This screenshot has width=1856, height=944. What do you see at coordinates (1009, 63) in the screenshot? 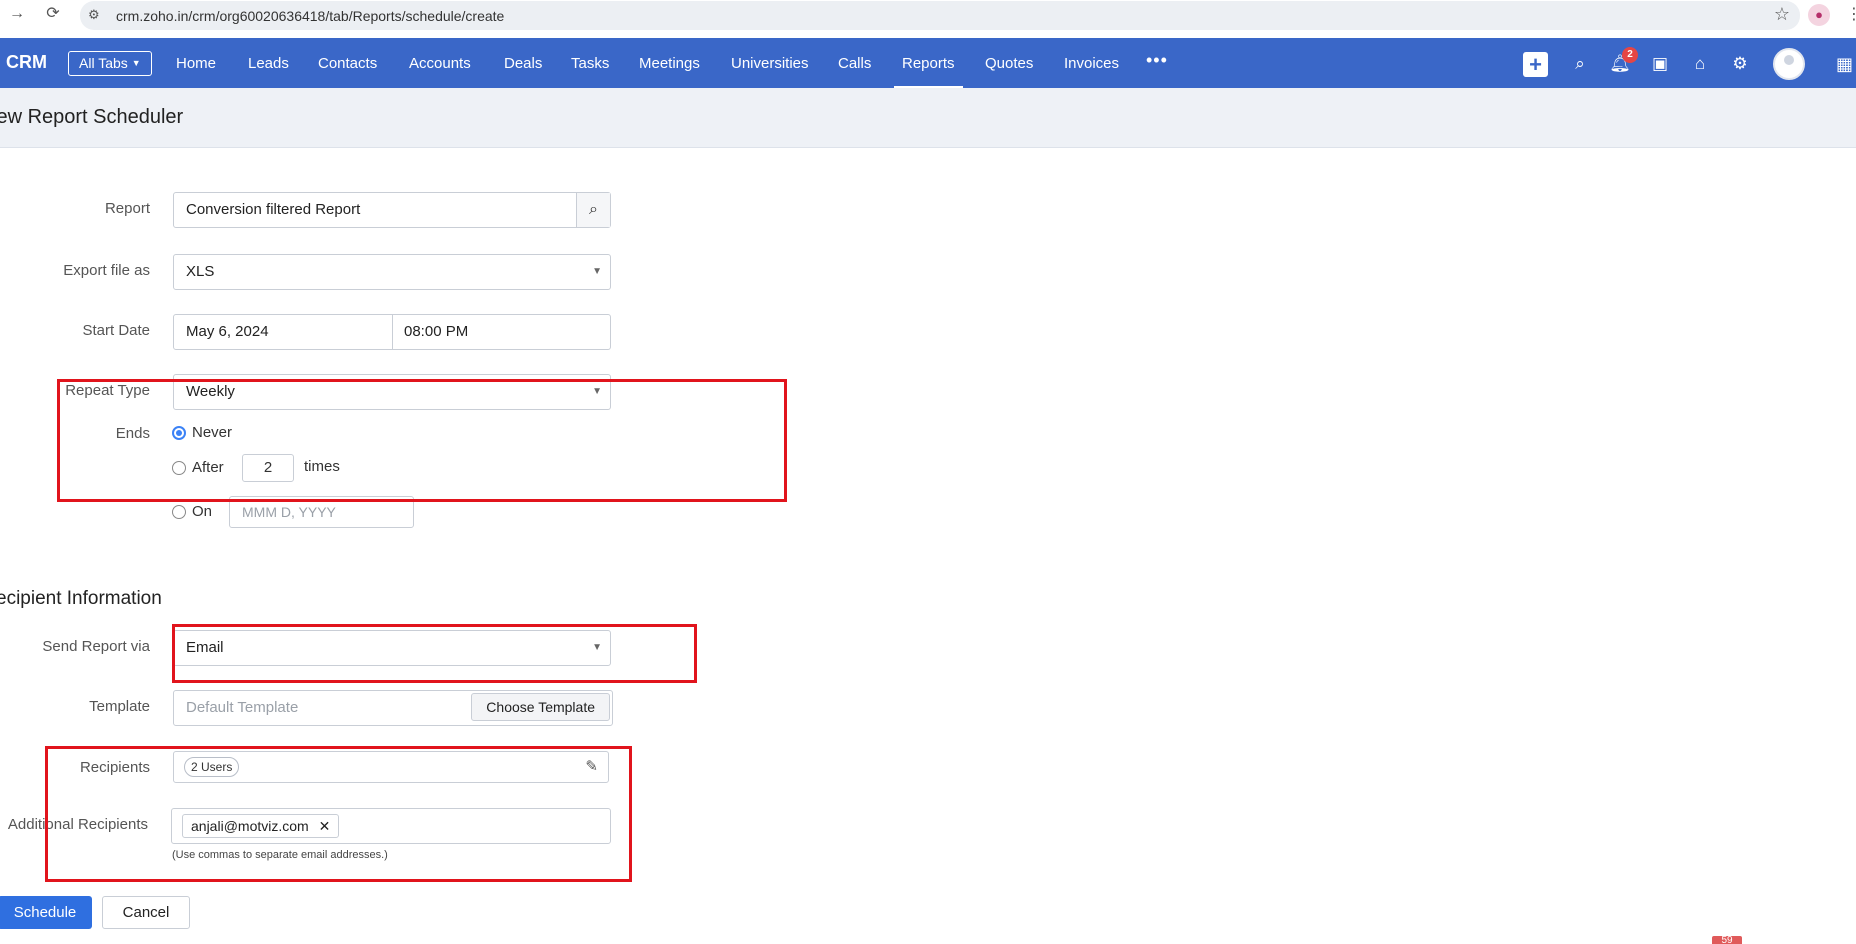
I see `tab-quotes: Quotes` at bounding box center [1009, 63].